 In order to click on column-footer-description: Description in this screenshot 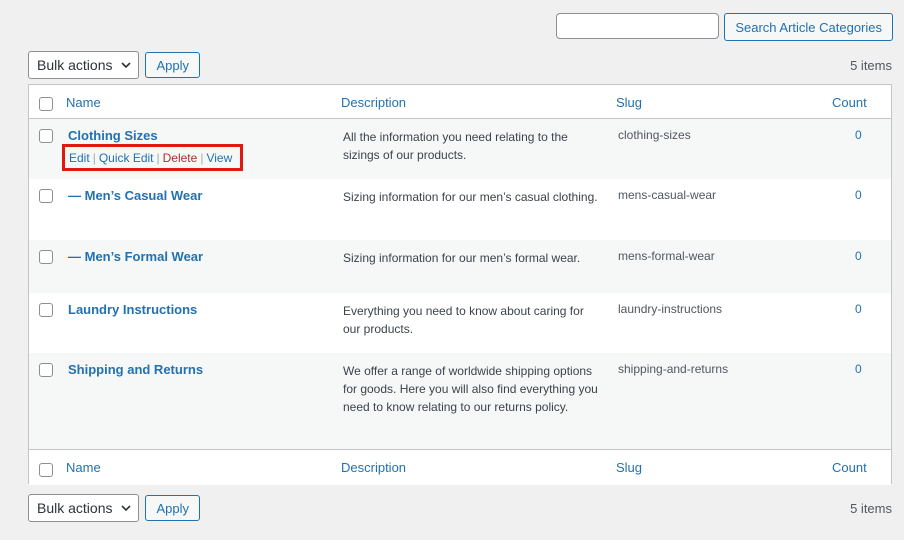, I will do `click(373, 467)`.